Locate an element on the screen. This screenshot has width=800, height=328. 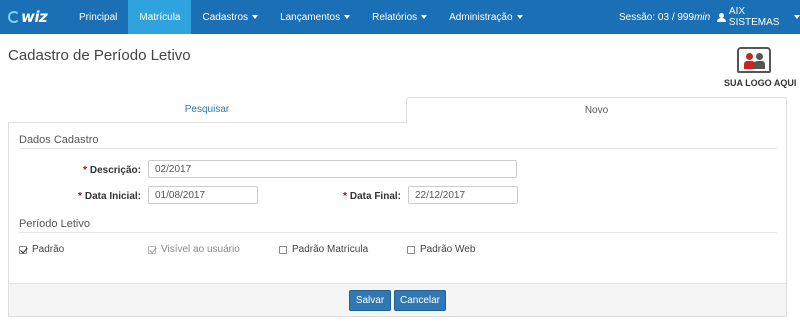
session-unit: min is located at coordinates (702, 17).